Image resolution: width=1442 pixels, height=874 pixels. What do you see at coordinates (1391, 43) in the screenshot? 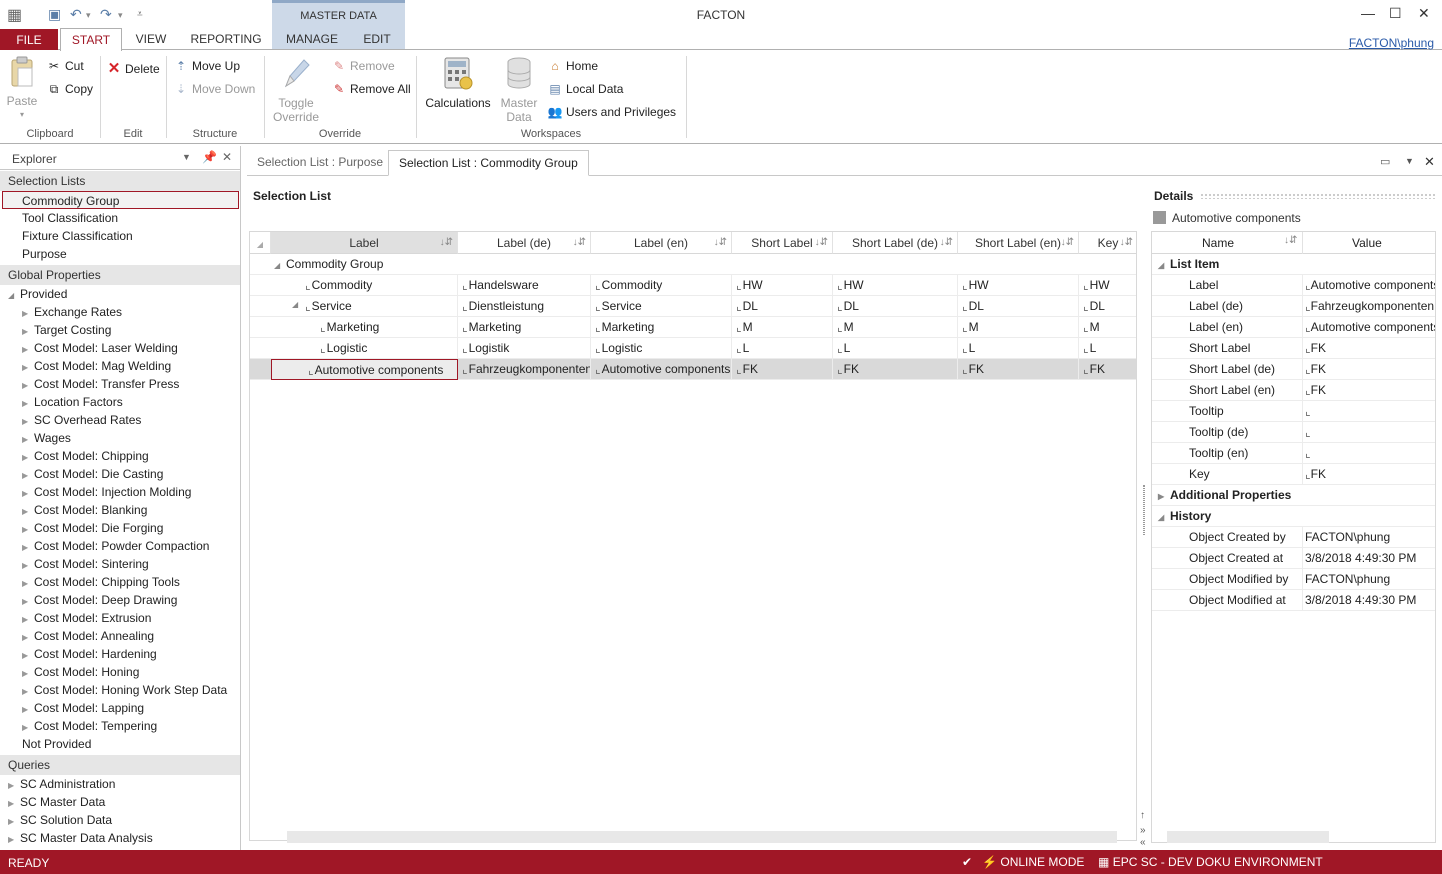
I see `user-link: FACTON\phung` at bounding box center [1391, 43].